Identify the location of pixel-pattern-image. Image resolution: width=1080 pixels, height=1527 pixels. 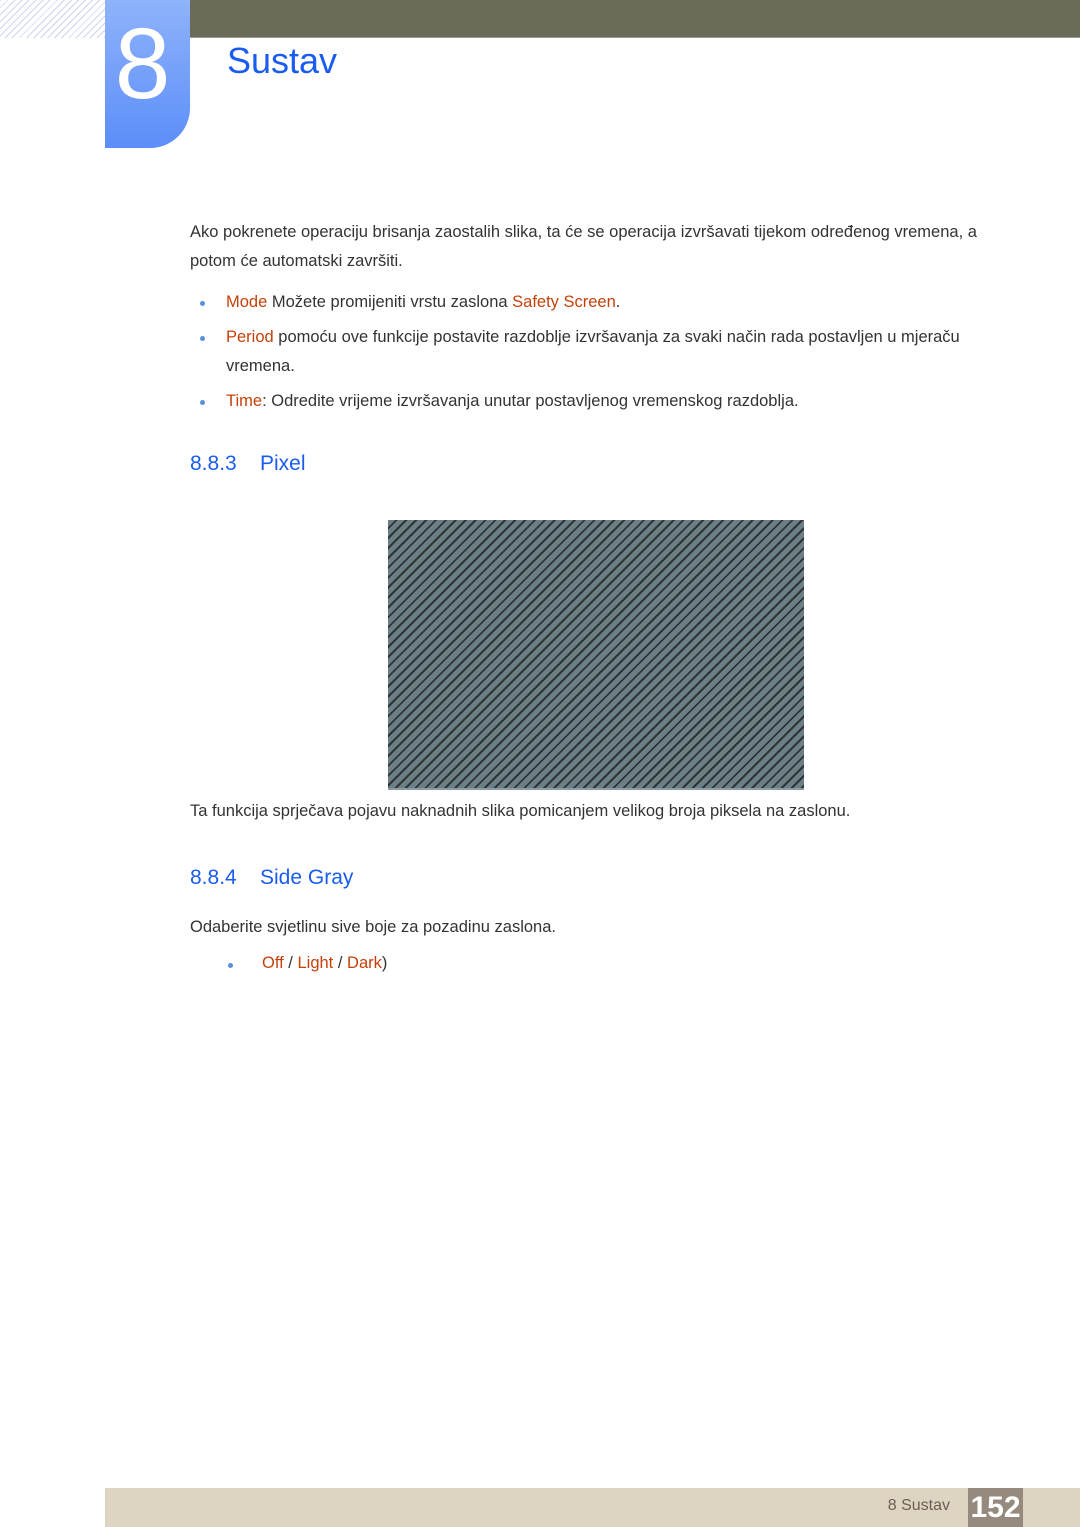
(596, 655).